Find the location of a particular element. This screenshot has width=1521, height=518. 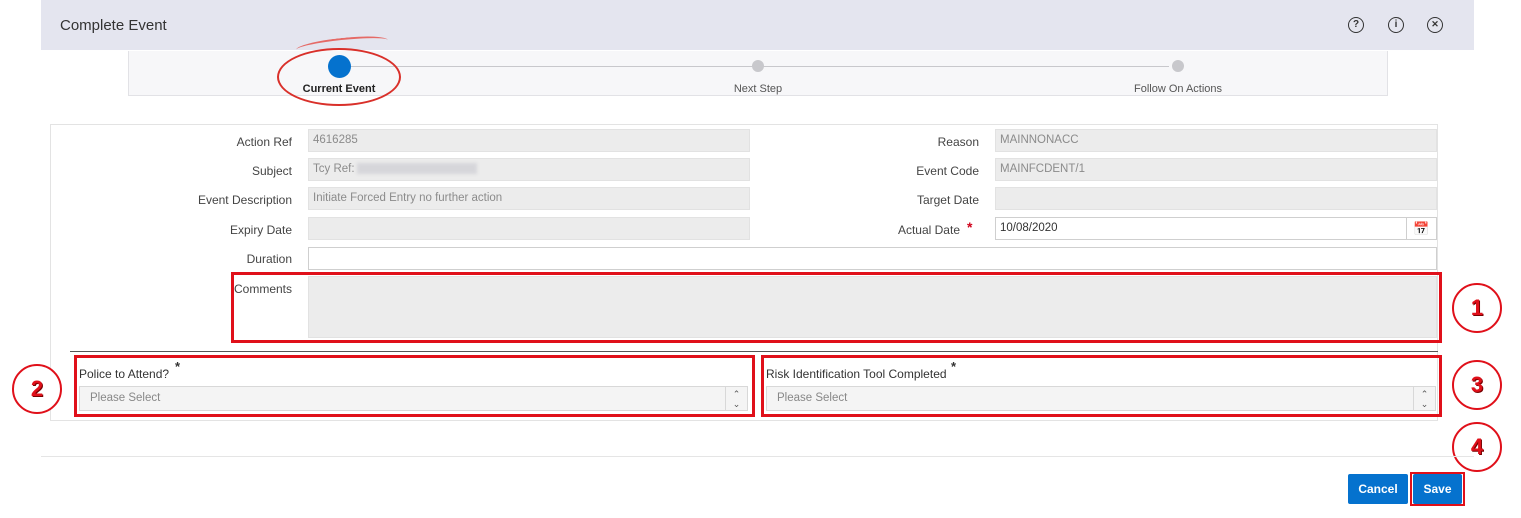

save-button: Save is located at coordinates (1437, 489).